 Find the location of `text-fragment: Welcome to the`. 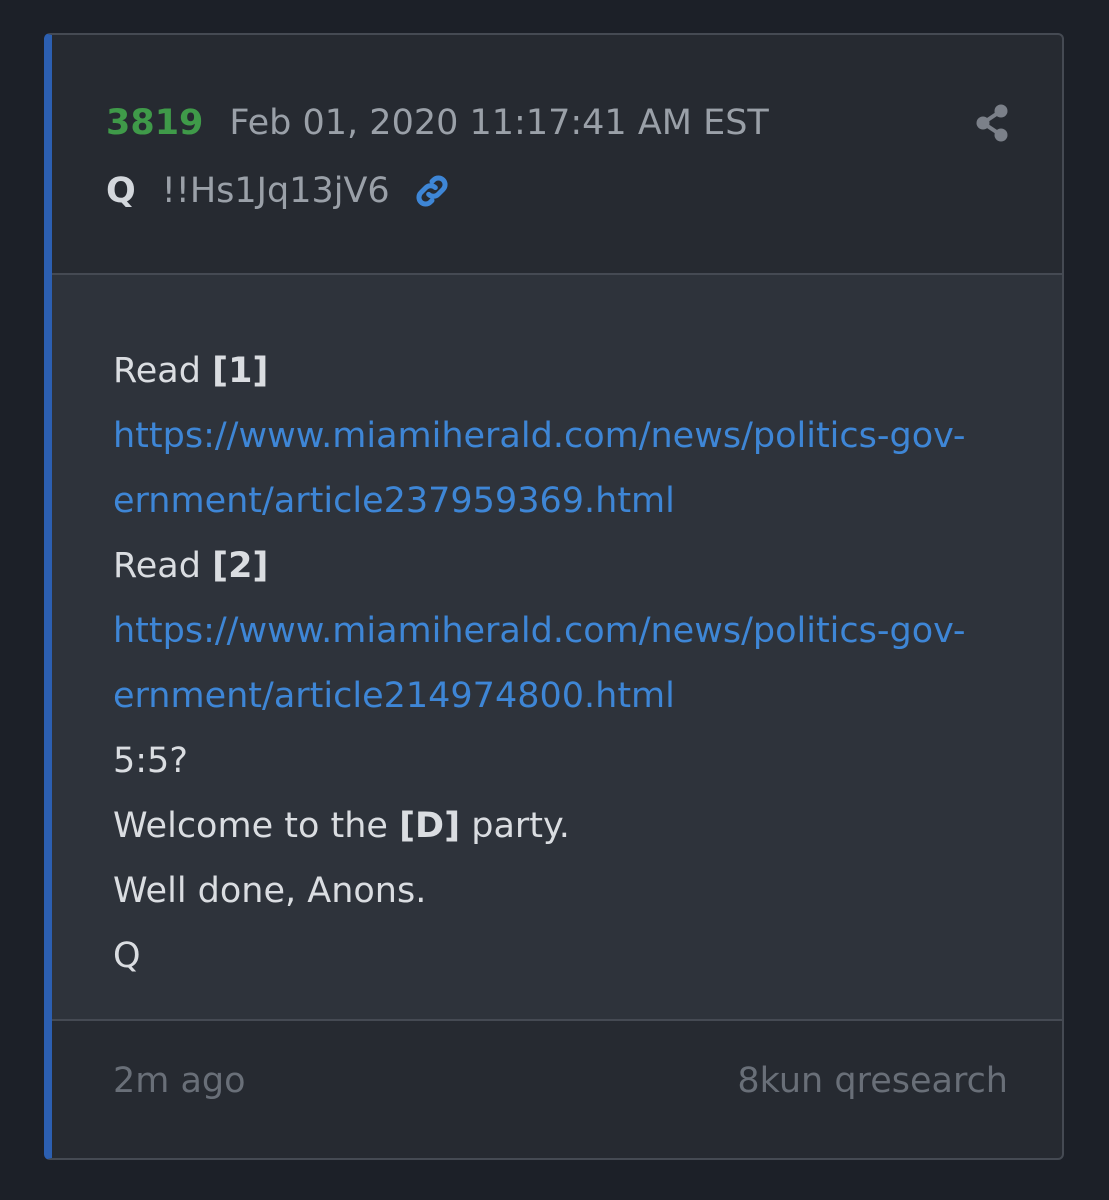

text-fragment: Welcome to the is located at coordinates (256, 826).